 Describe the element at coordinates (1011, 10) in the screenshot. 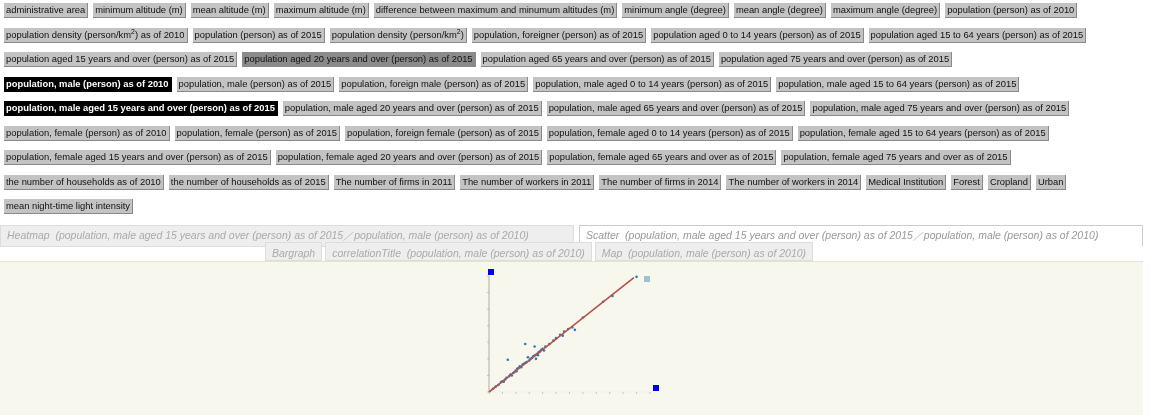

I see `variable-tag: population (person) as of 2010` at that location.